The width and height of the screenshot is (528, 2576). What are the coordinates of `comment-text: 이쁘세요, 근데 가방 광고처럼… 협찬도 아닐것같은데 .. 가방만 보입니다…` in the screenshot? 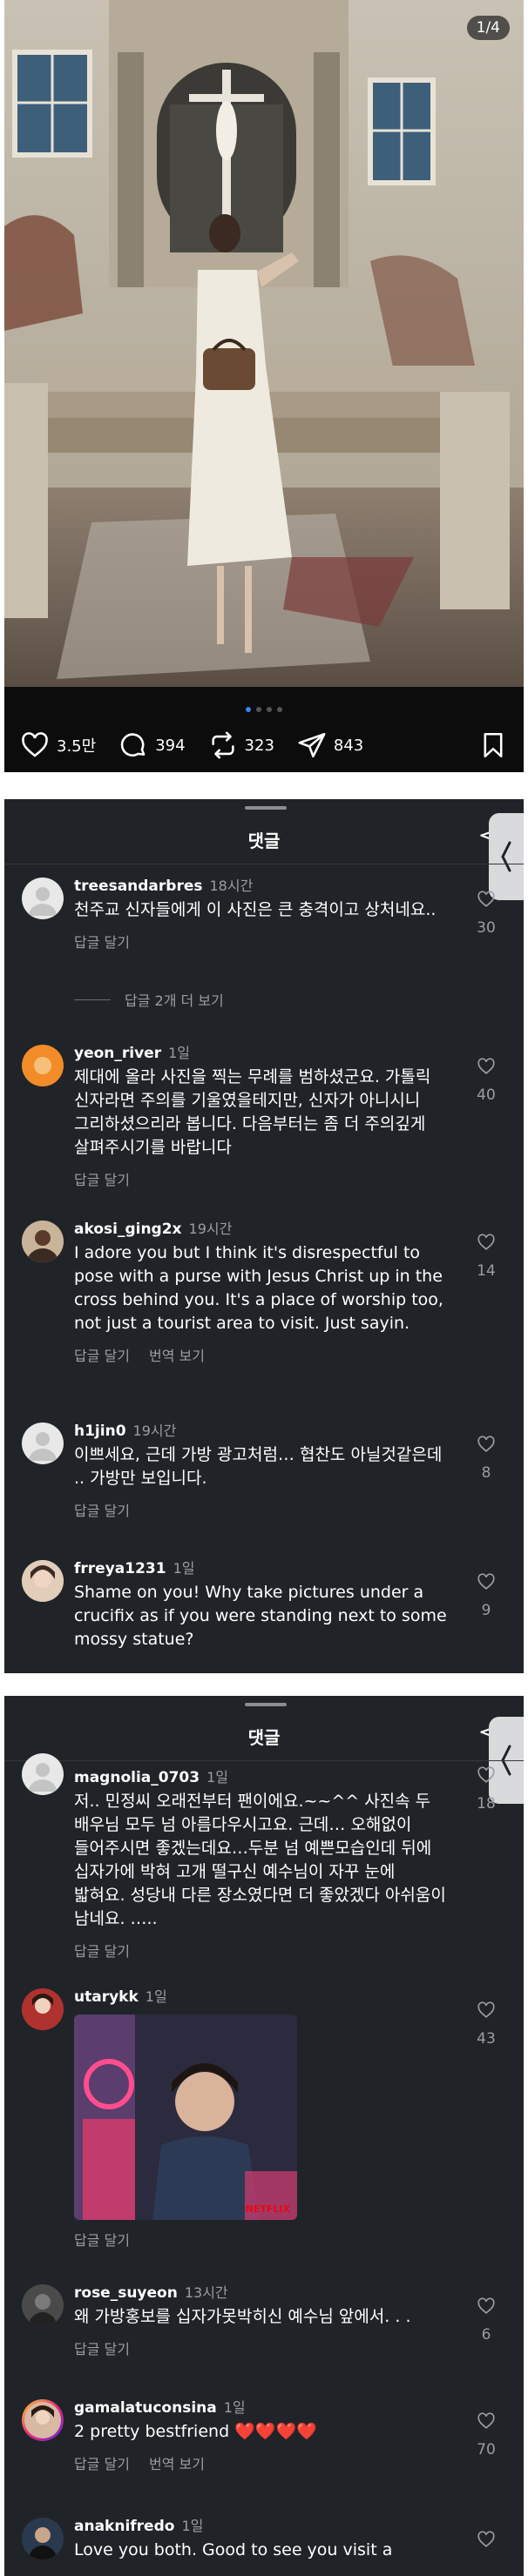 It's located at (258, 1466).